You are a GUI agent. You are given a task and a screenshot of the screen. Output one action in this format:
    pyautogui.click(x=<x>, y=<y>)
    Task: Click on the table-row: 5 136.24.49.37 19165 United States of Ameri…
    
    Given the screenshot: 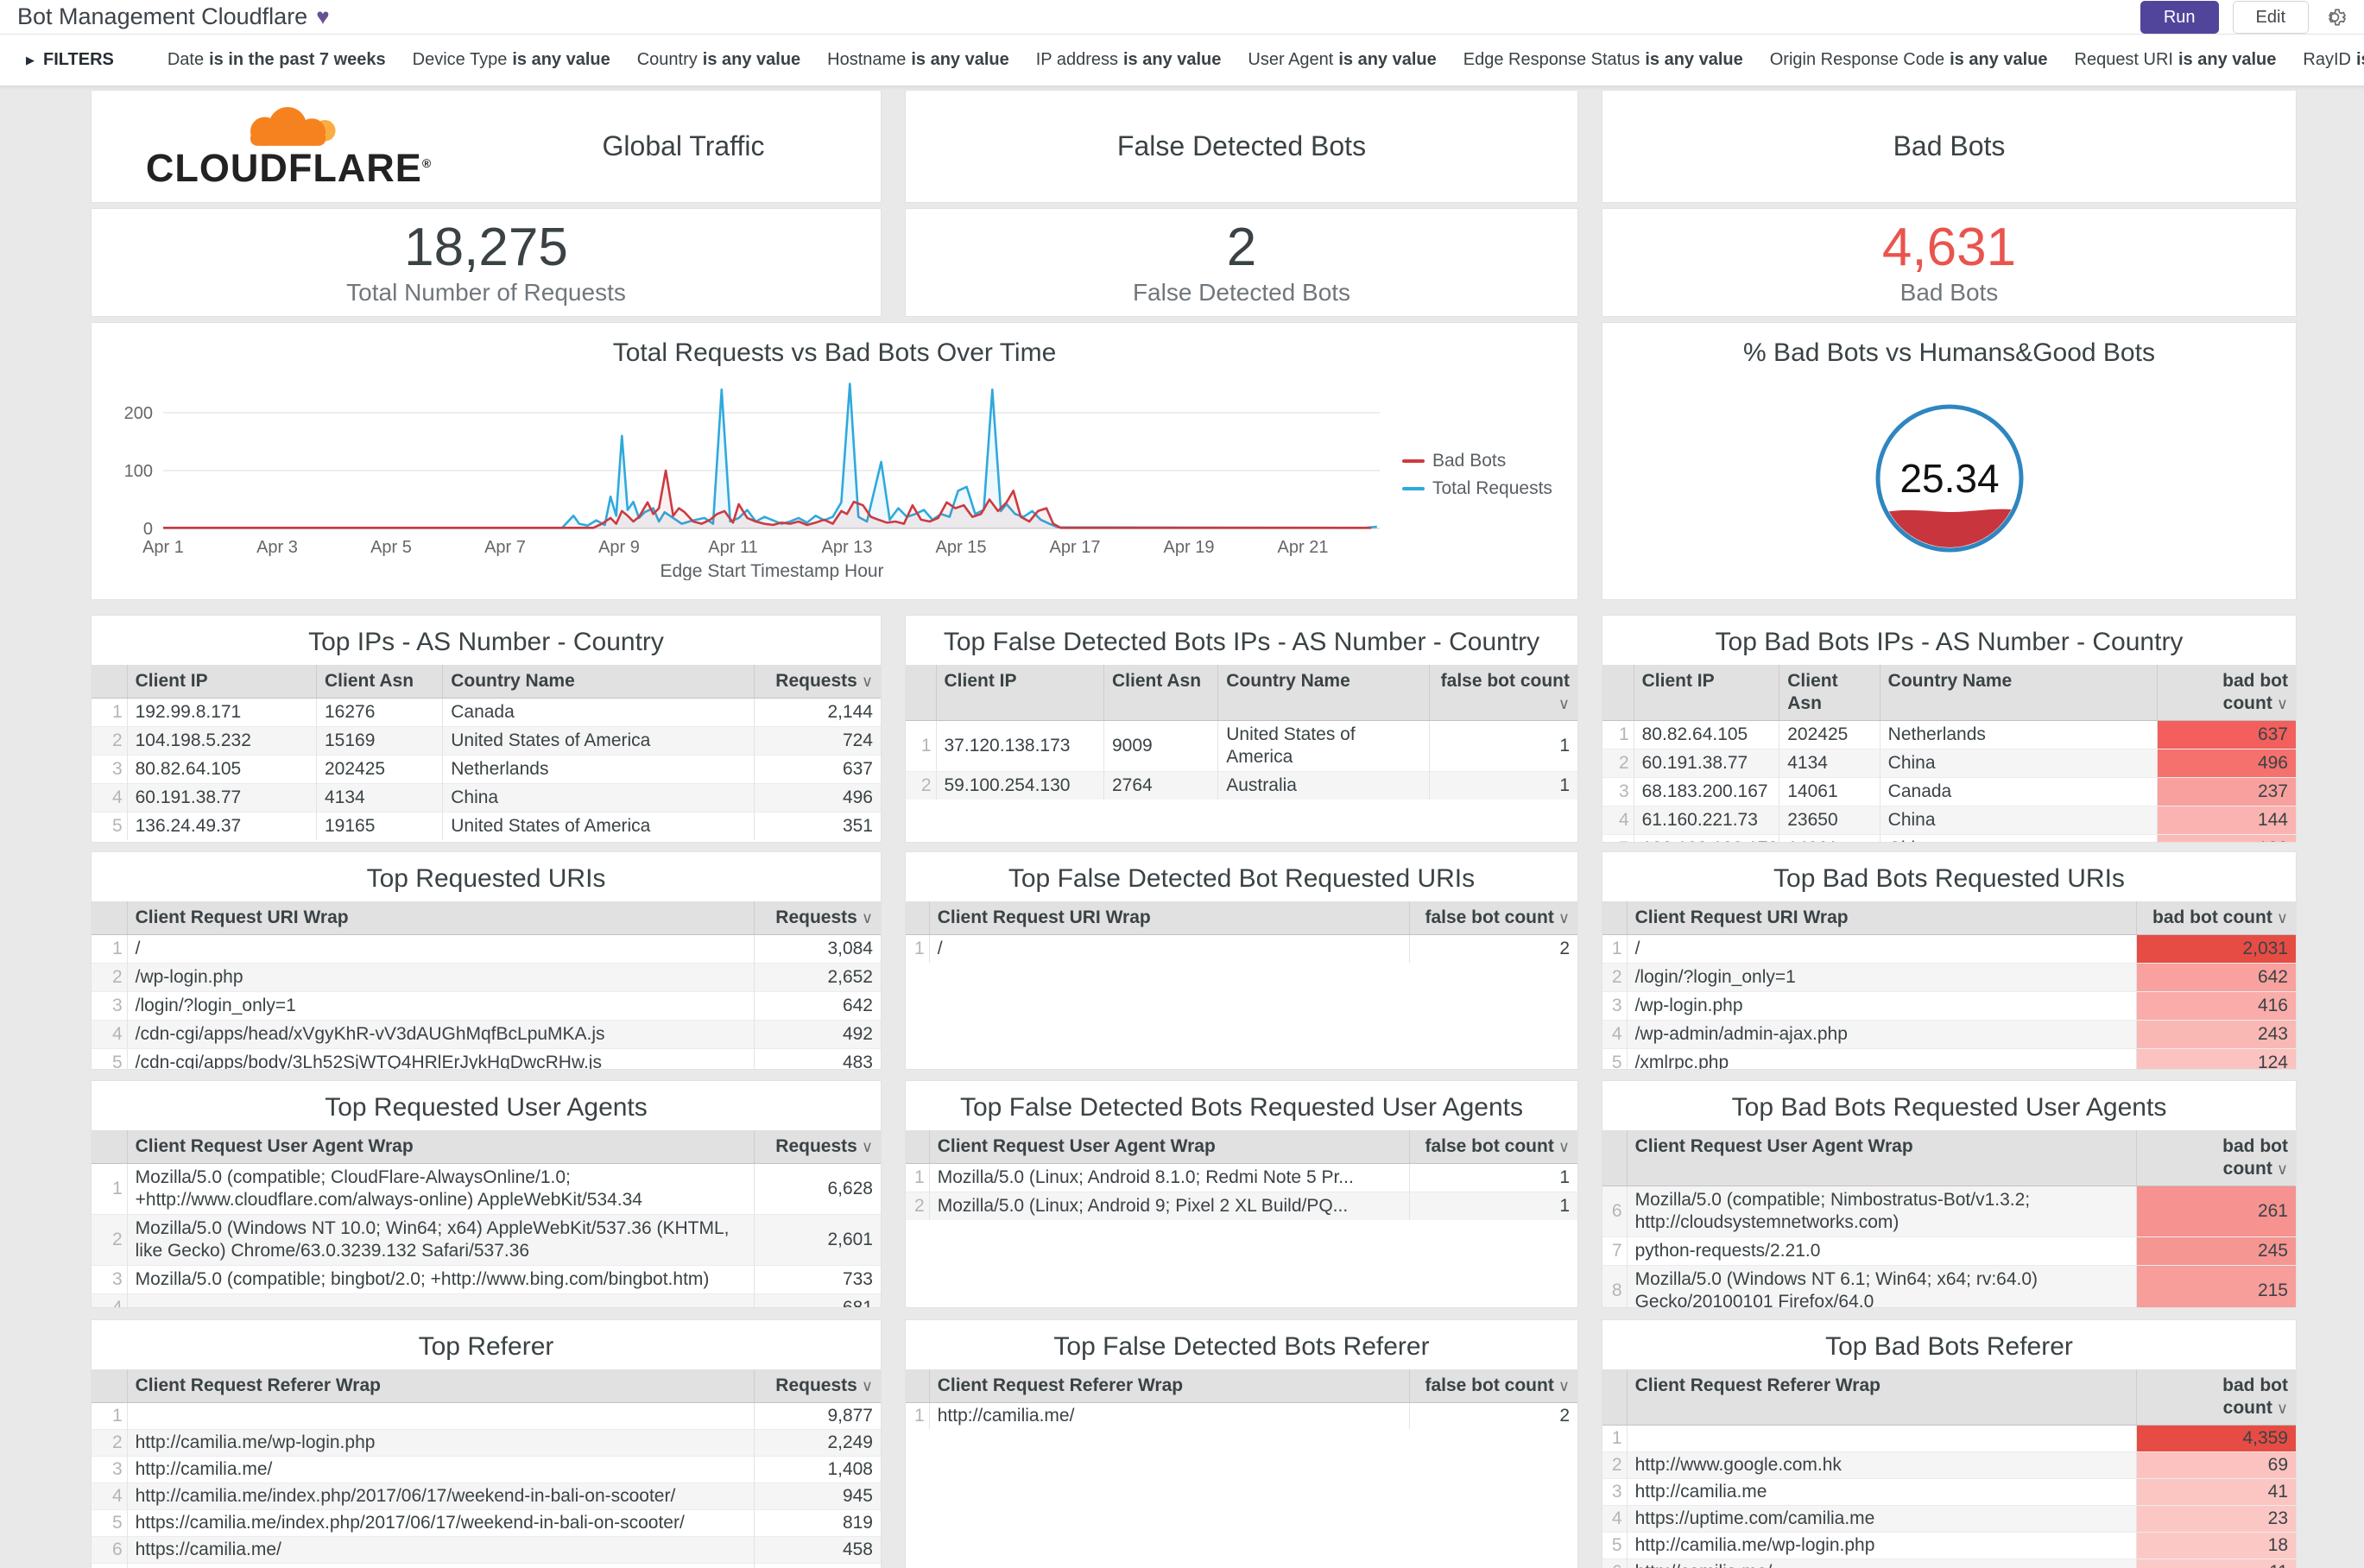 What is the action you would take?
    pyautogui.click(x=486, y=826)
    